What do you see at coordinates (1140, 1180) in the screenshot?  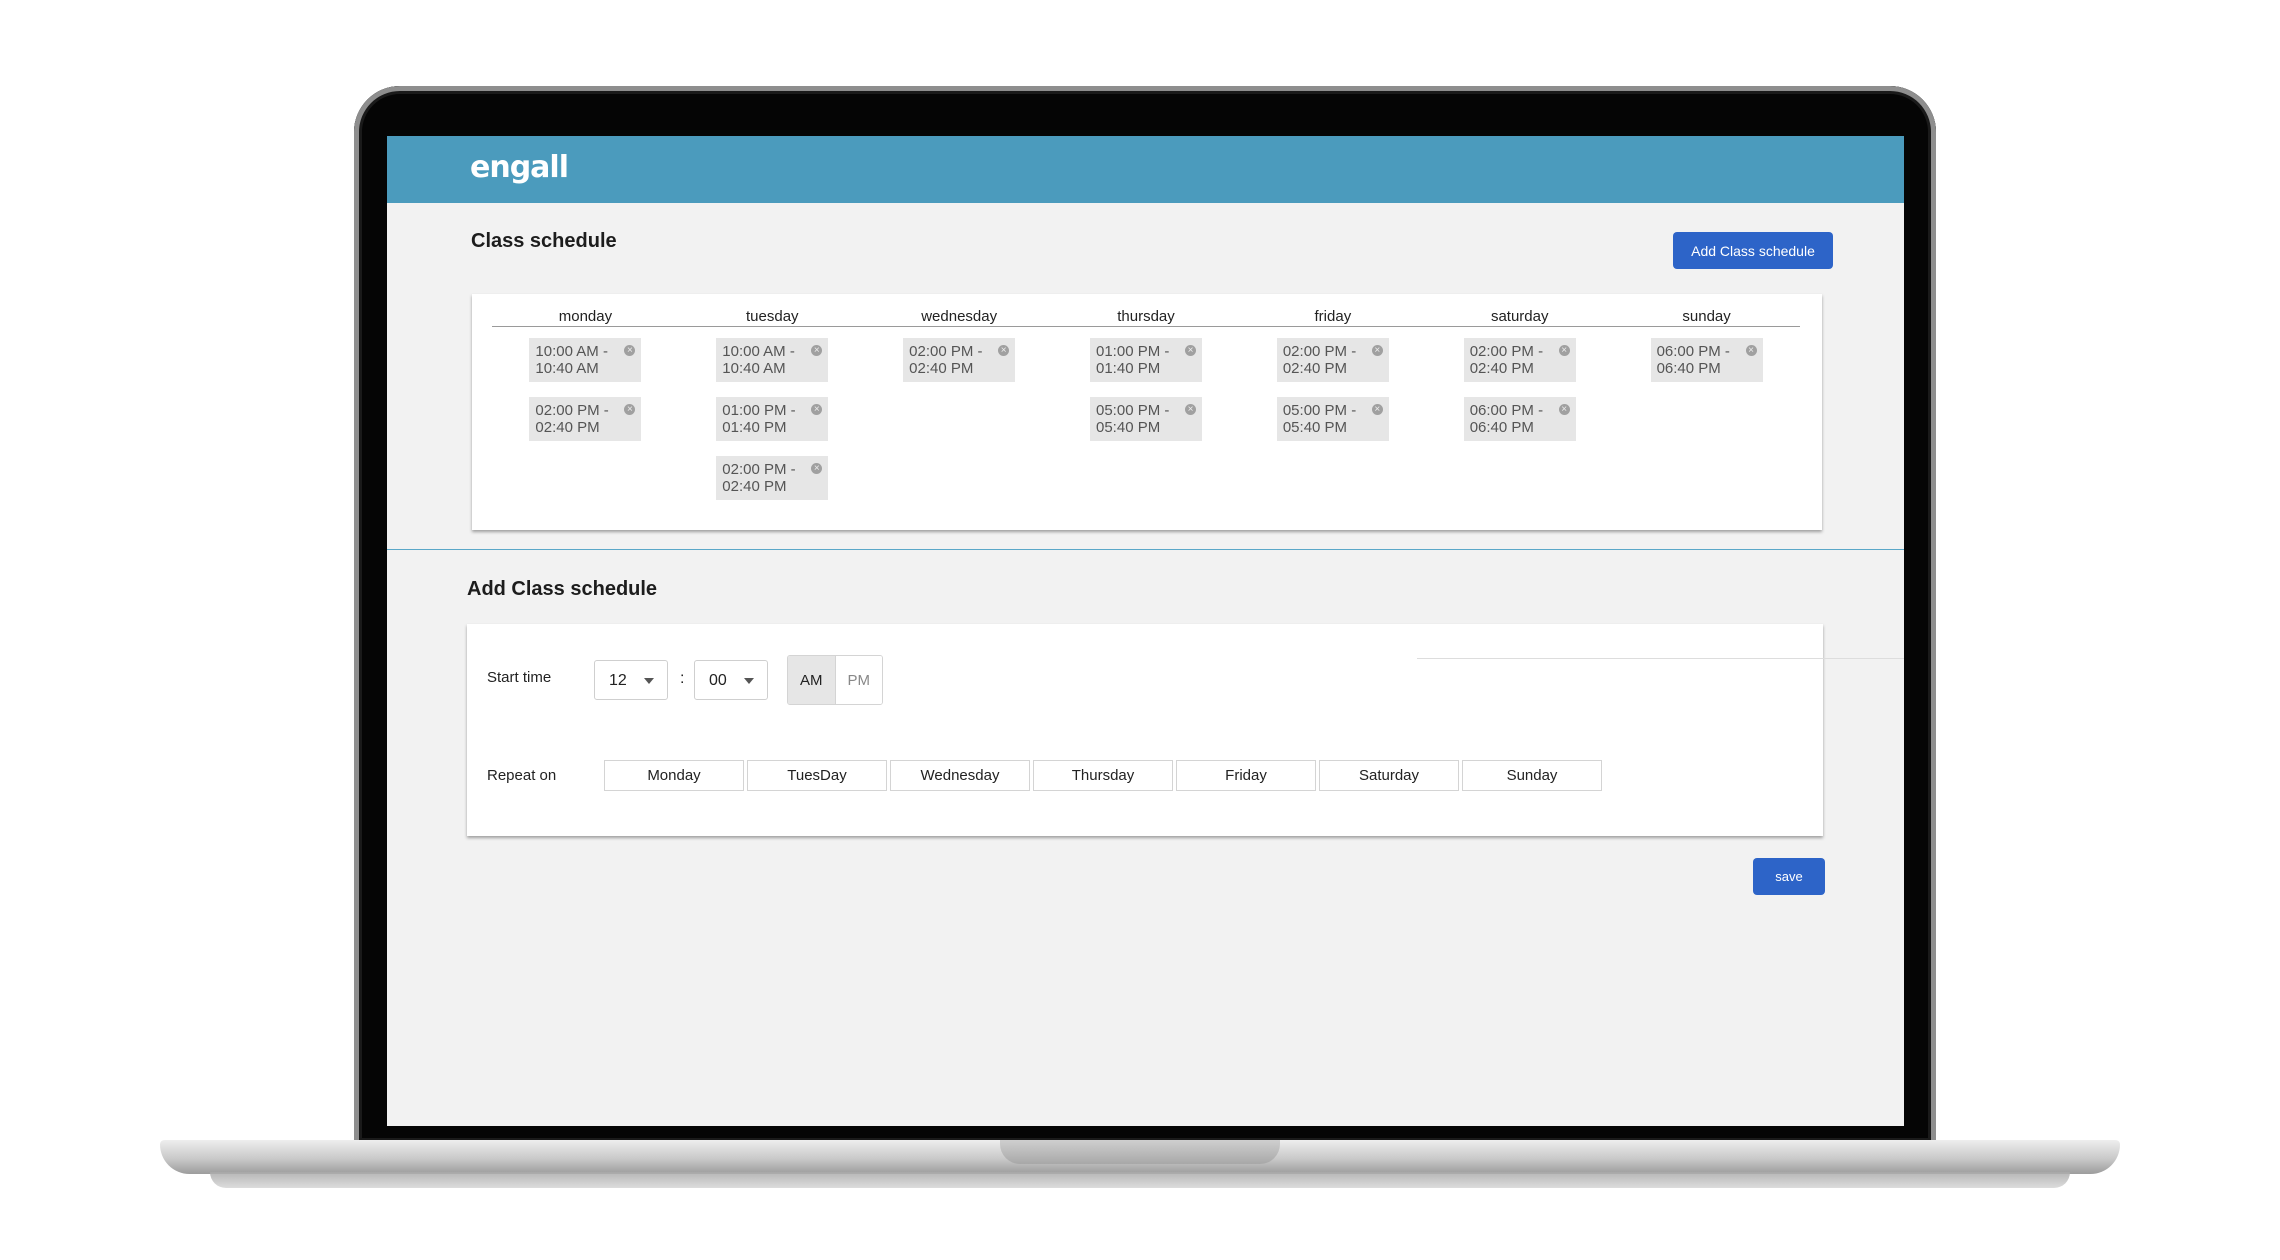 I see `laptop-base-shadow` at bounding box center [1140, 1180].